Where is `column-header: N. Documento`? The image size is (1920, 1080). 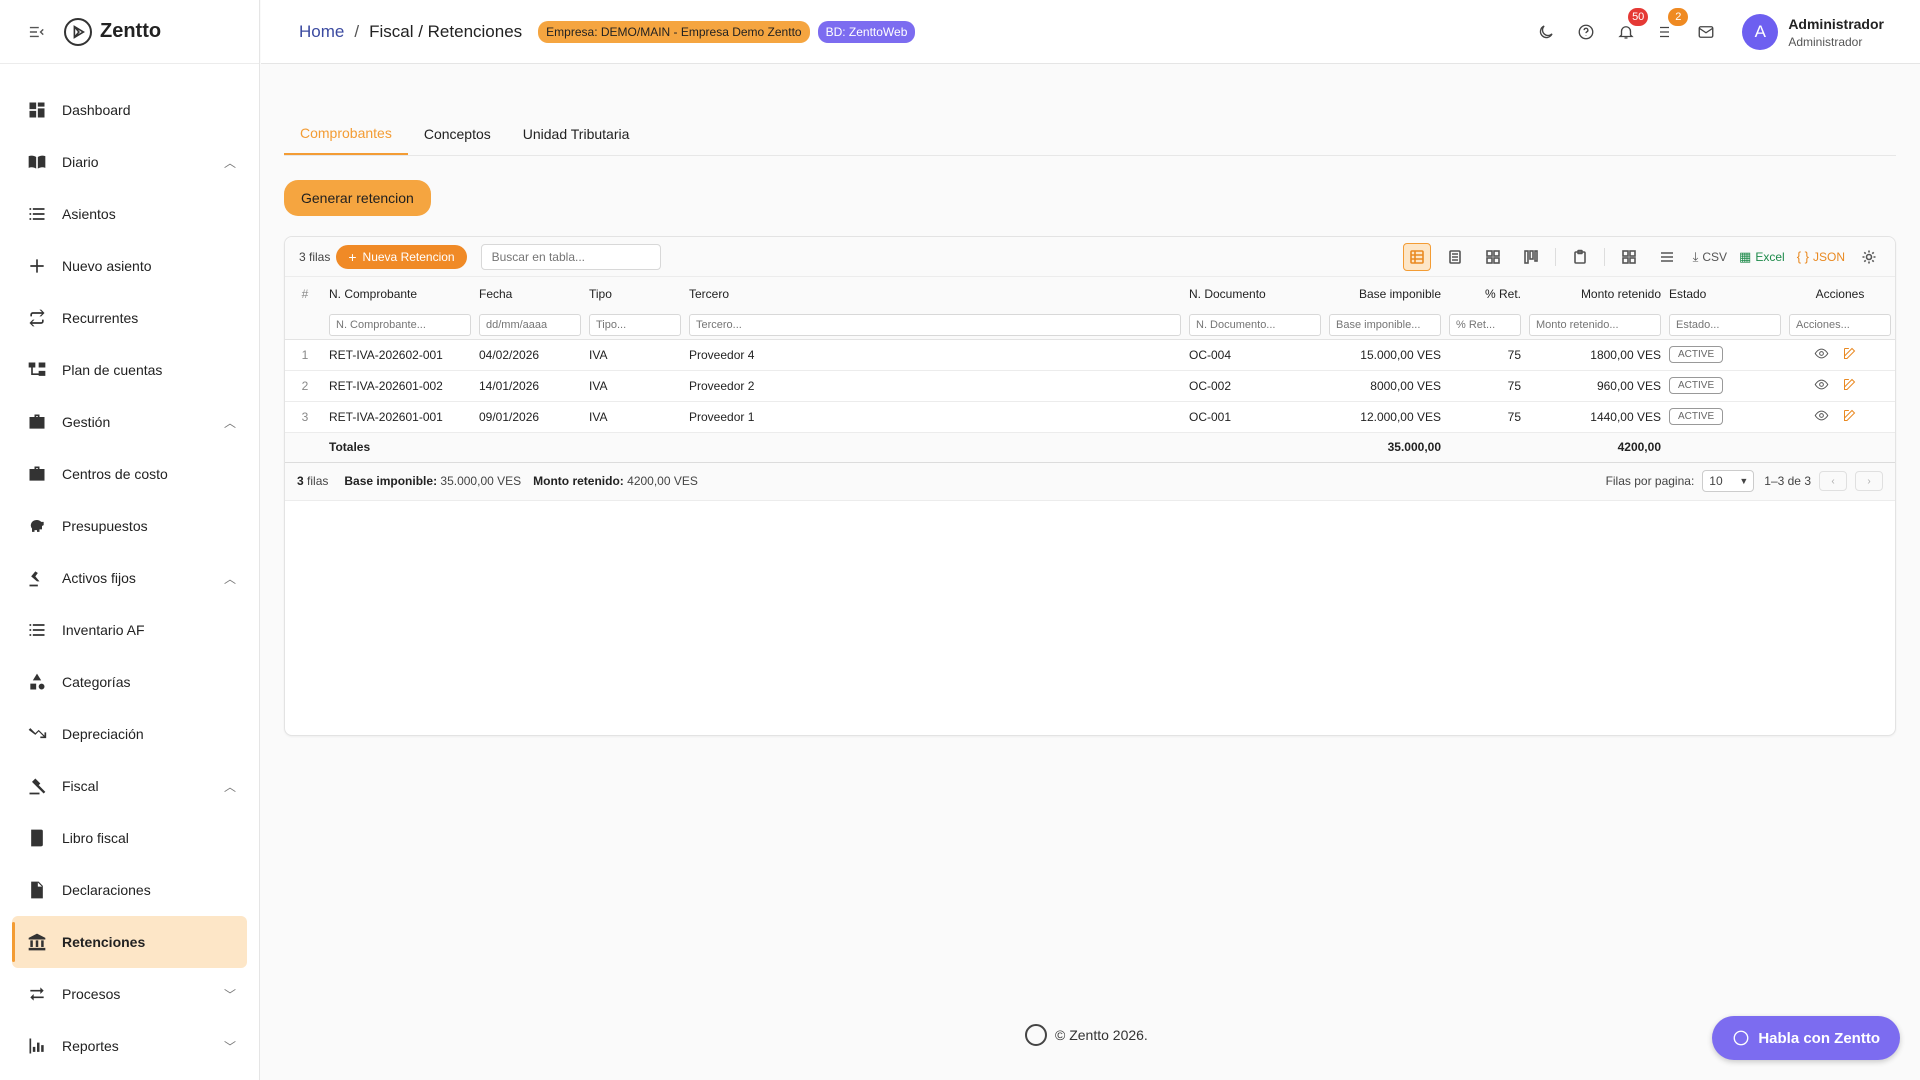 column-header: N. Documento is located at coordinates (1255, 294).